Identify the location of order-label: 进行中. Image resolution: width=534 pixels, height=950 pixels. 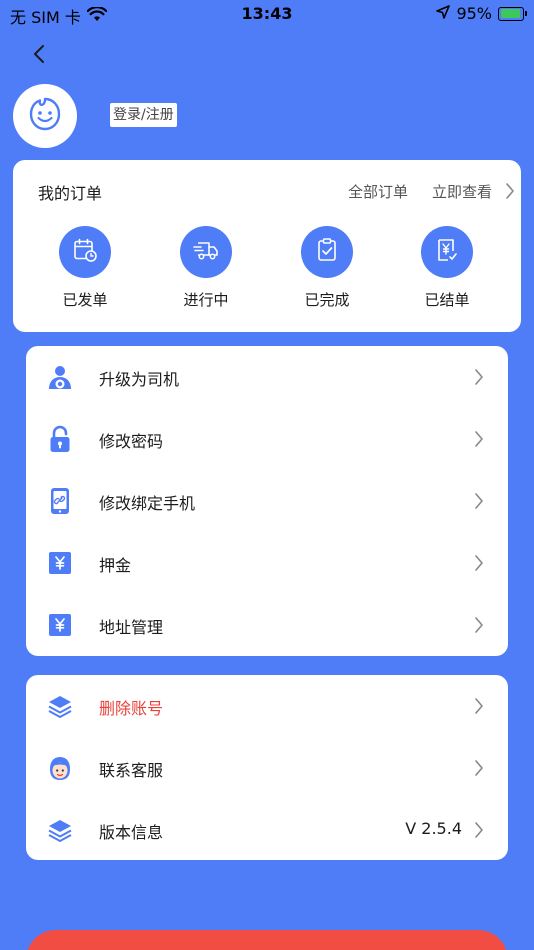
(206, 300).